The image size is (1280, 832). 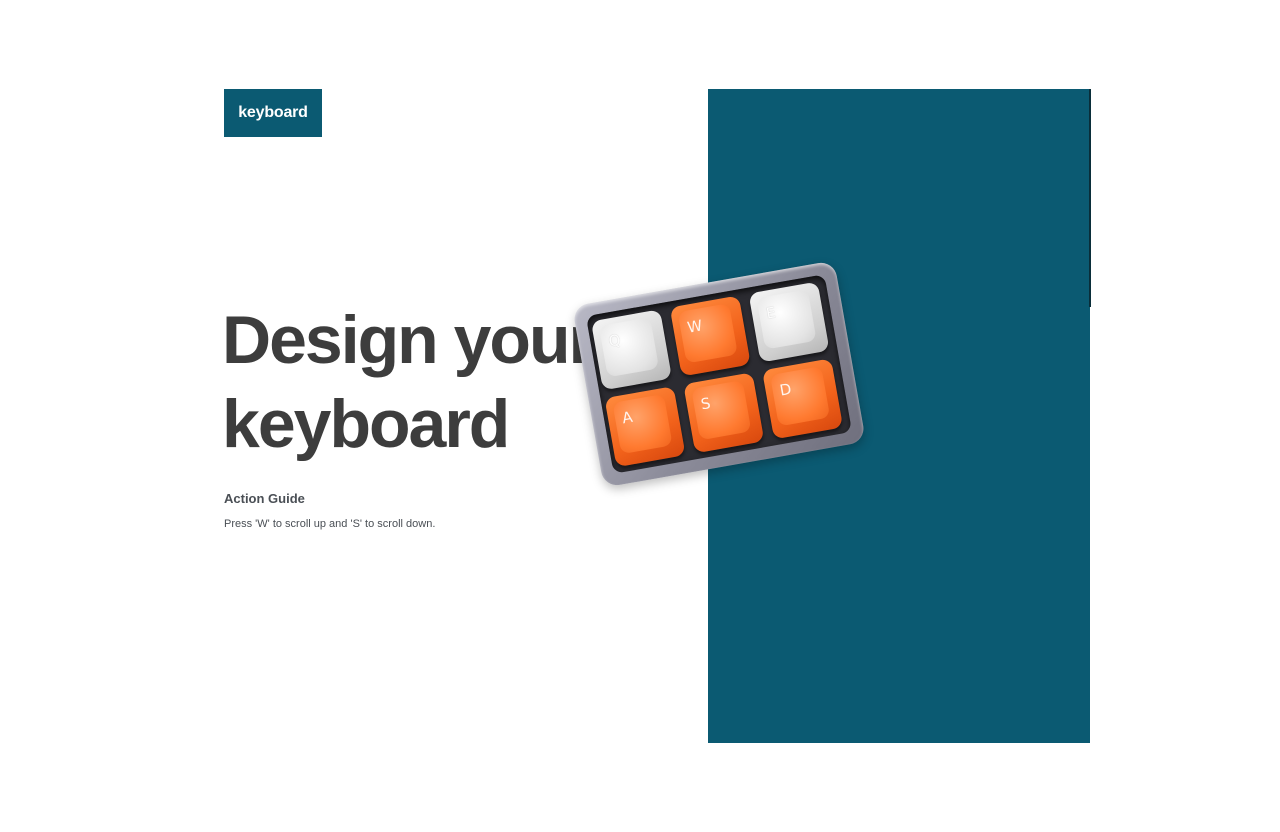 What do you see at coordinates (694, 326) in the screenshot?
I see `key-label: W` at bounding box center [694, 326].